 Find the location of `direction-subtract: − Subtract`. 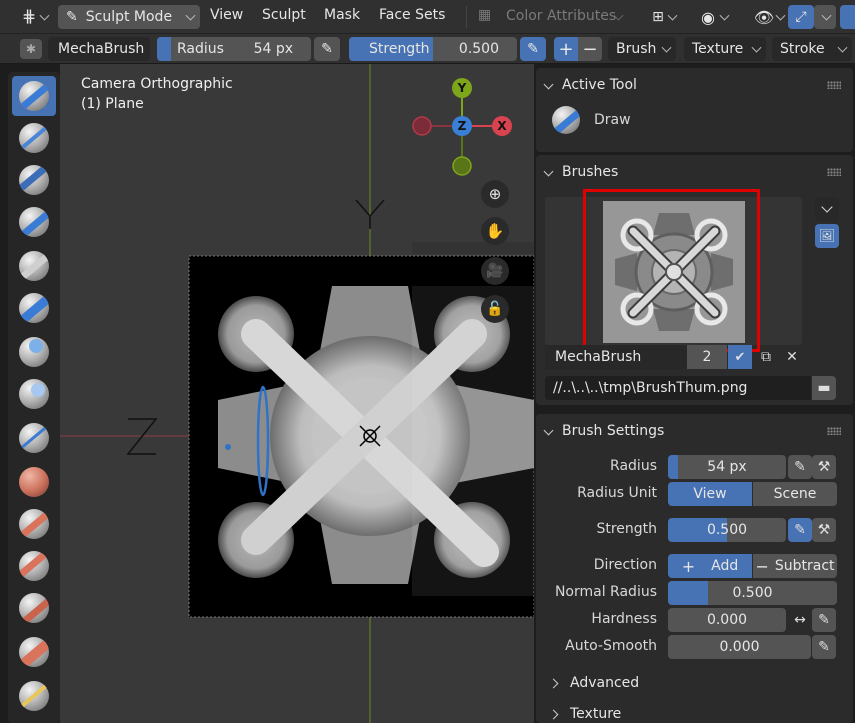

direction-subtract: − Subtract is located at coordinates (795, 566).